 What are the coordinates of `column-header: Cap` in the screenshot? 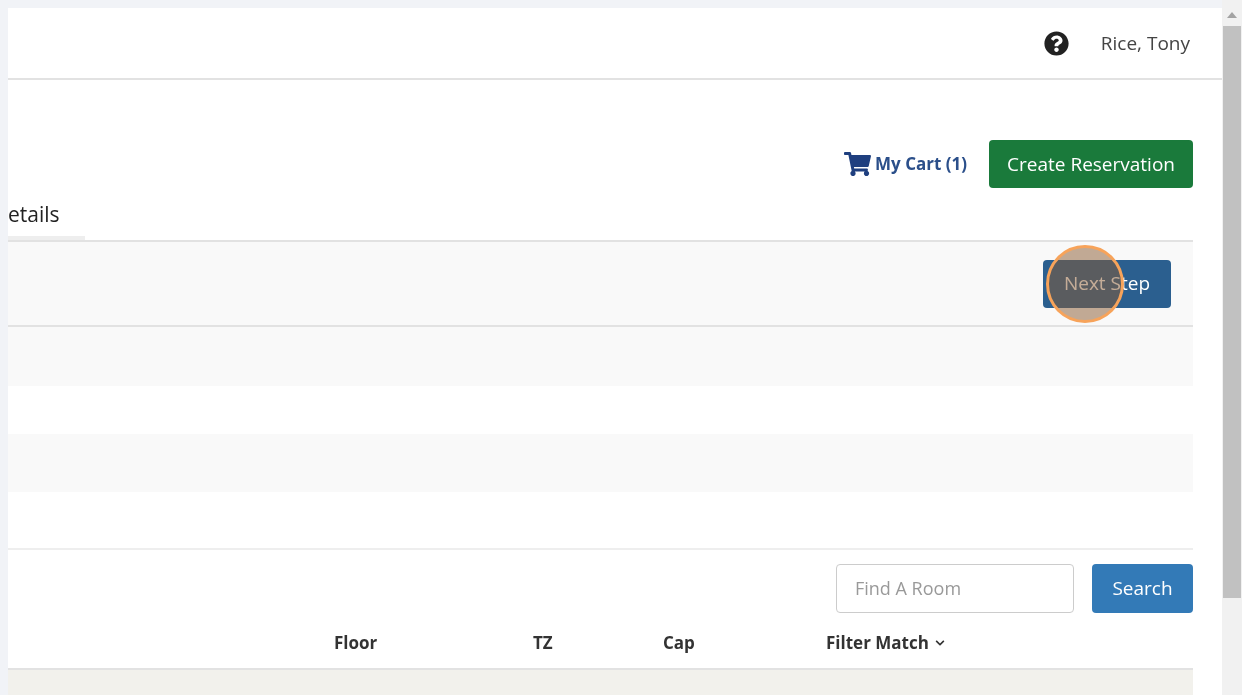 It's located at (679, 643).